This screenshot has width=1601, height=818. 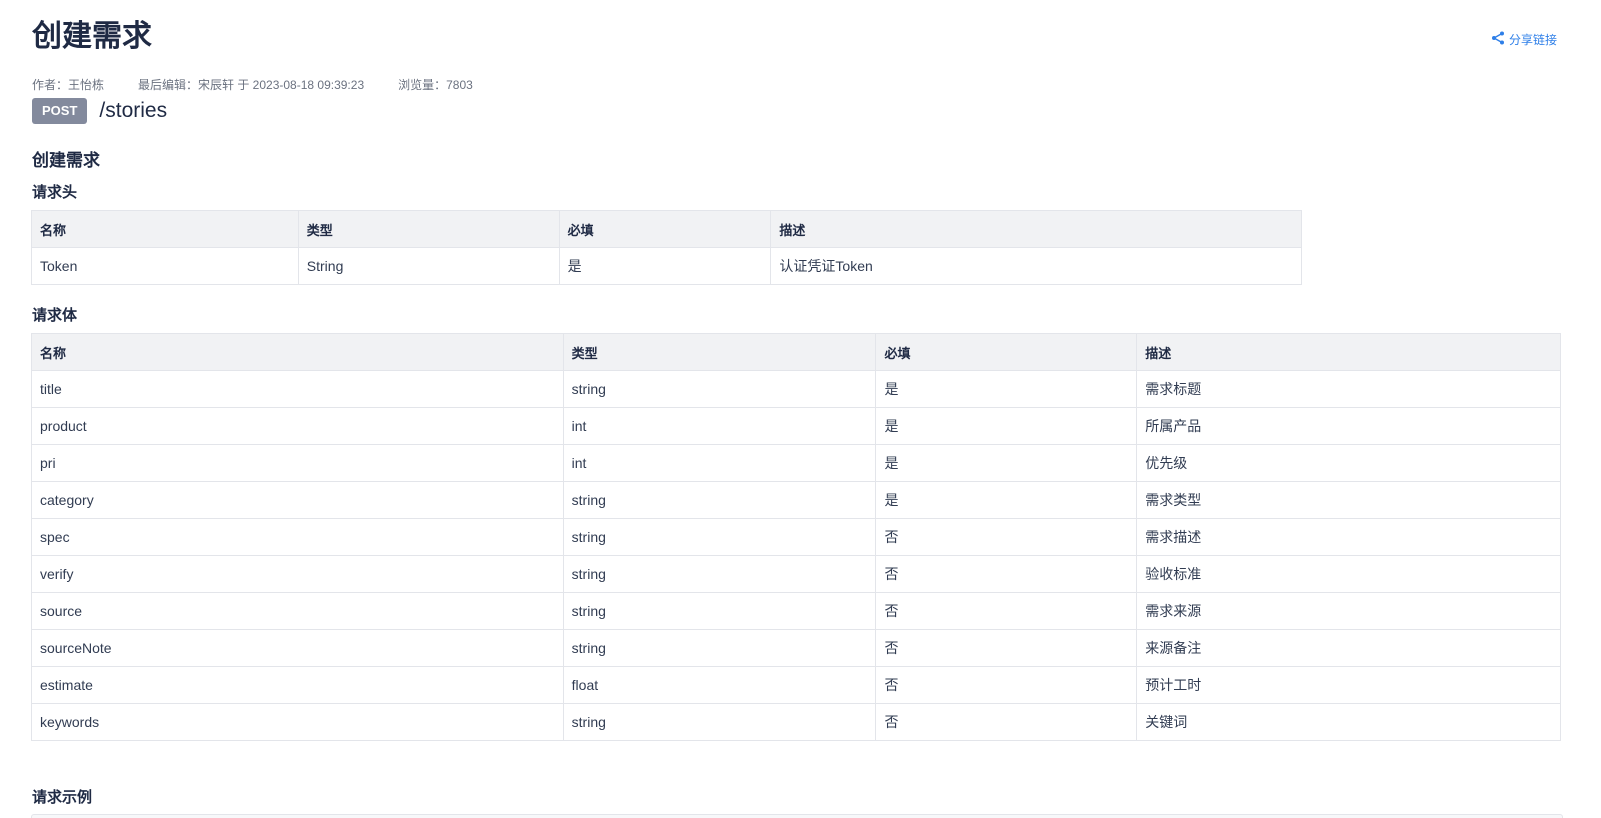 I want to click on author: 作者：王怡栋, so click(x=68, y=85).